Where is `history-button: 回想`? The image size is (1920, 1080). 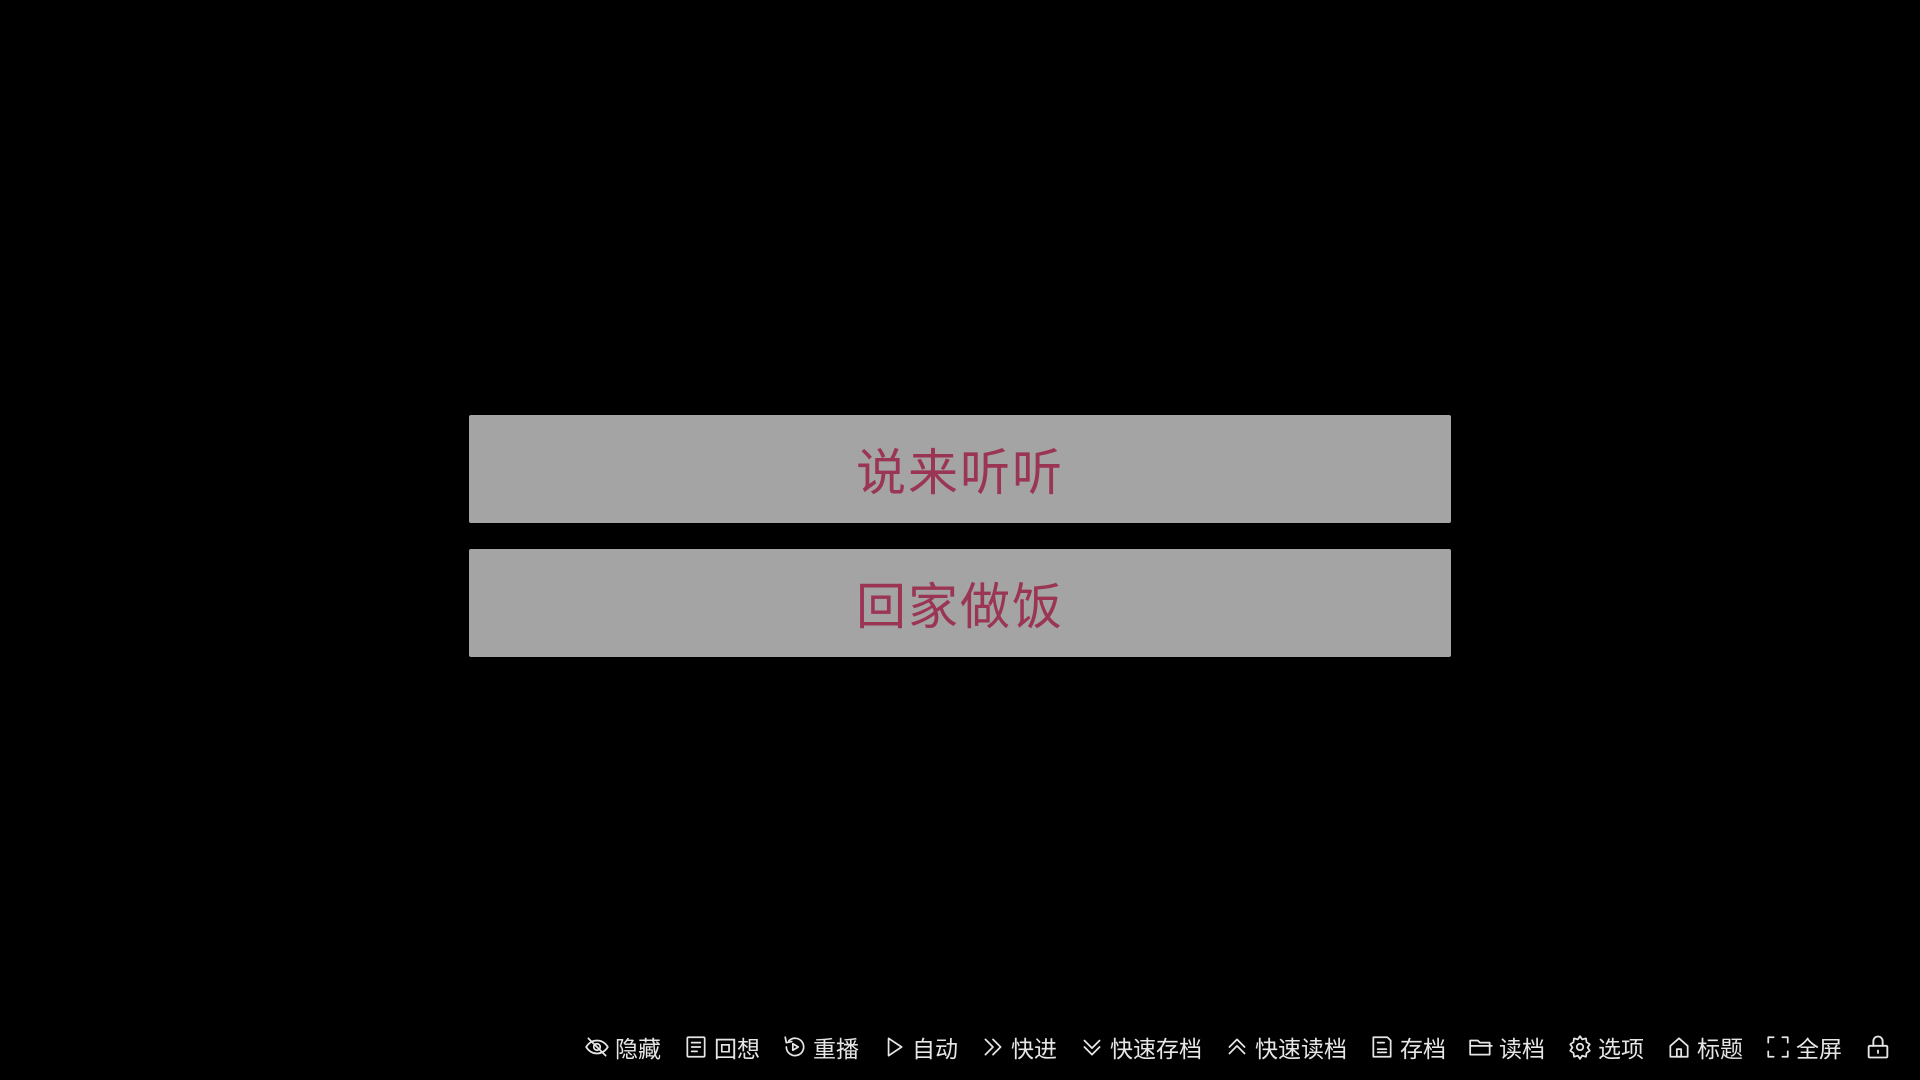 history-button: 回想 is located at coordinates (721, 1047).